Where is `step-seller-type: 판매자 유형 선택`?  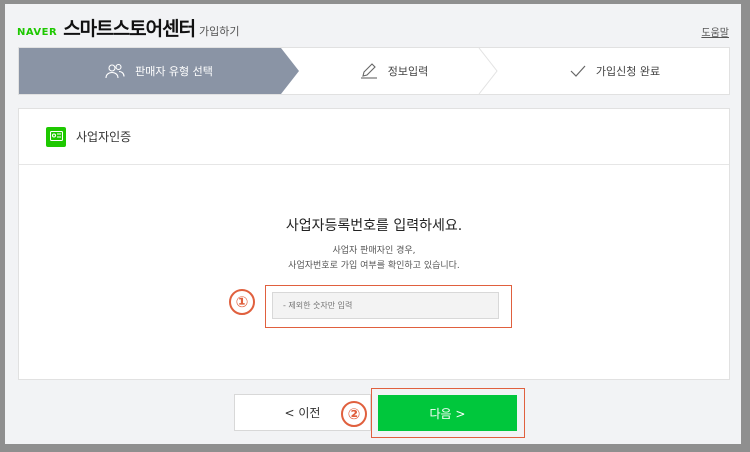
step-seller-type: 판매자 유형 선택 is located at coordinates (159, 71).